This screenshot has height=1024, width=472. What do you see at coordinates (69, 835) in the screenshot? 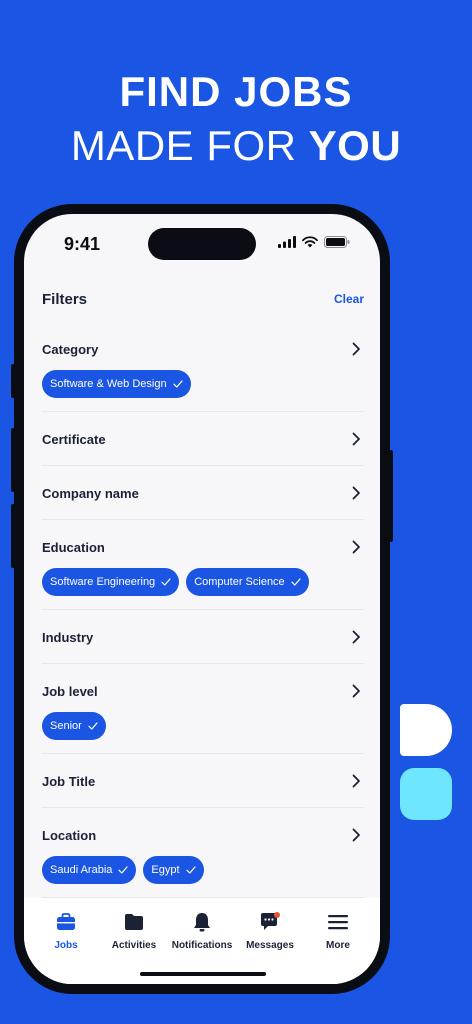
I see `filter-label: Location` at bounding box center [69, 835].